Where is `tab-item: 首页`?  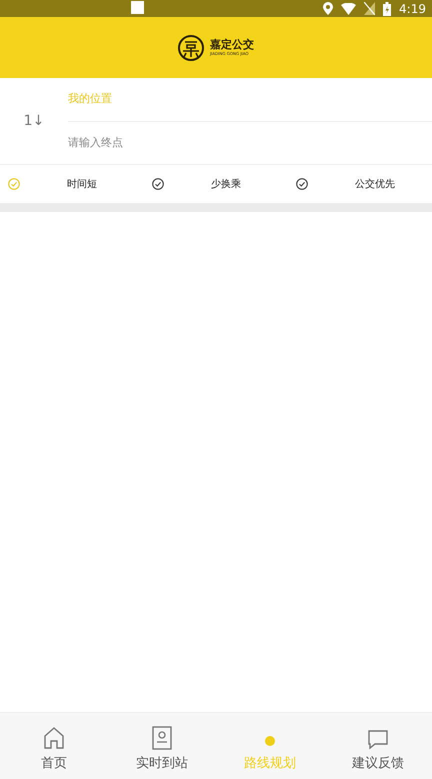
tab-item: 首页 is located at coordinates (54, 746).